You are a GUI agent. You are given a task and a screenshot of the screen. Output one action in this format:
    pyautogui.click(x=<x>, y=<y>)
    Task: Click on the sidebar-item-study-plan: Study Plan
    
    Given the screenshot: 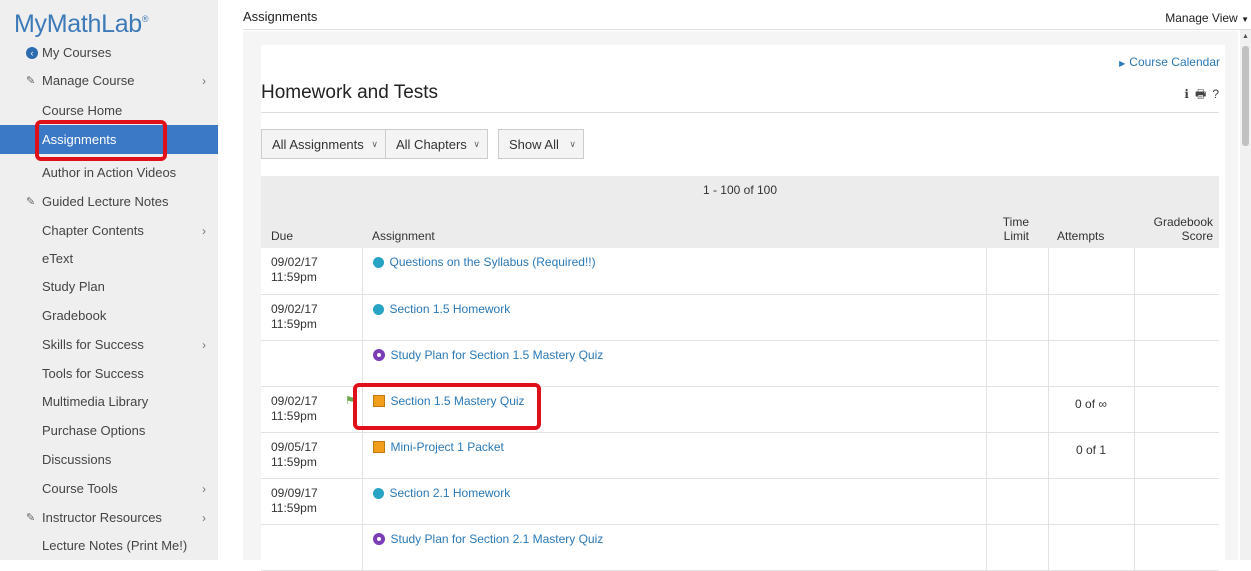 What is the action you would take?
    pyautogui.click(x=109, y=286)
    